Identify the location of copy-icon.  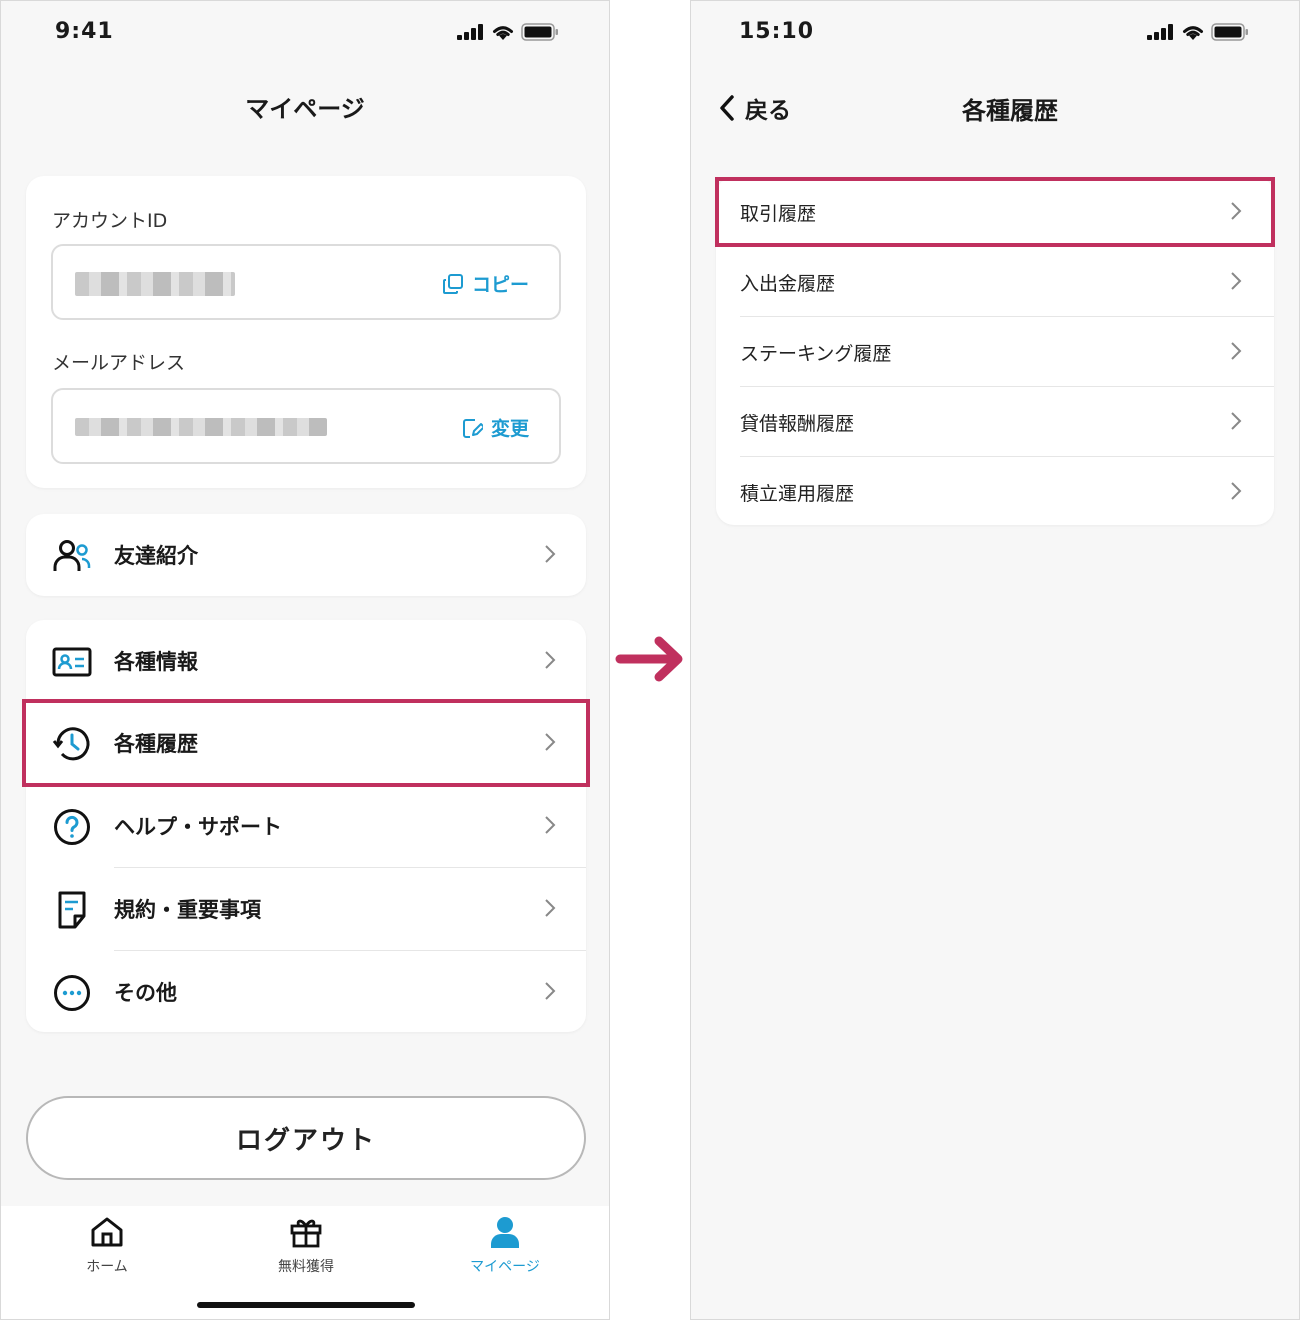
(452, 283).